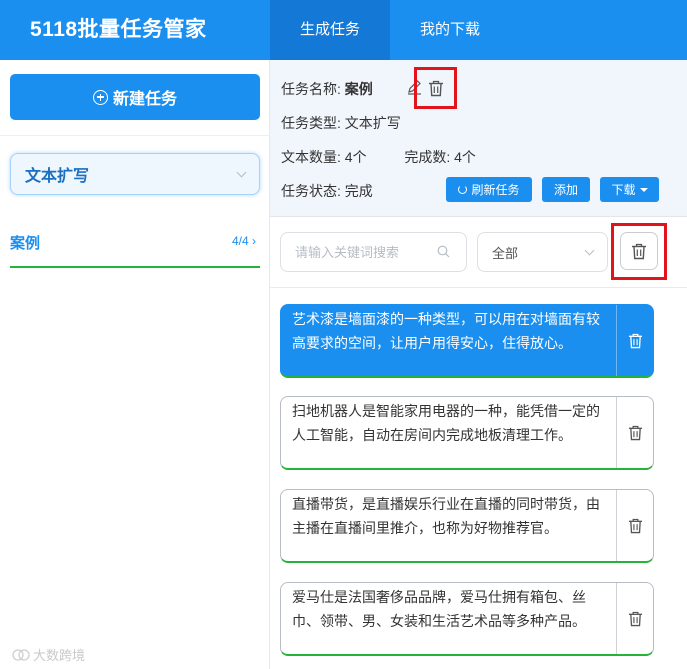  Describe the element at coordinates (443, 251) in the screenshot. I see `search-icon` at that location.